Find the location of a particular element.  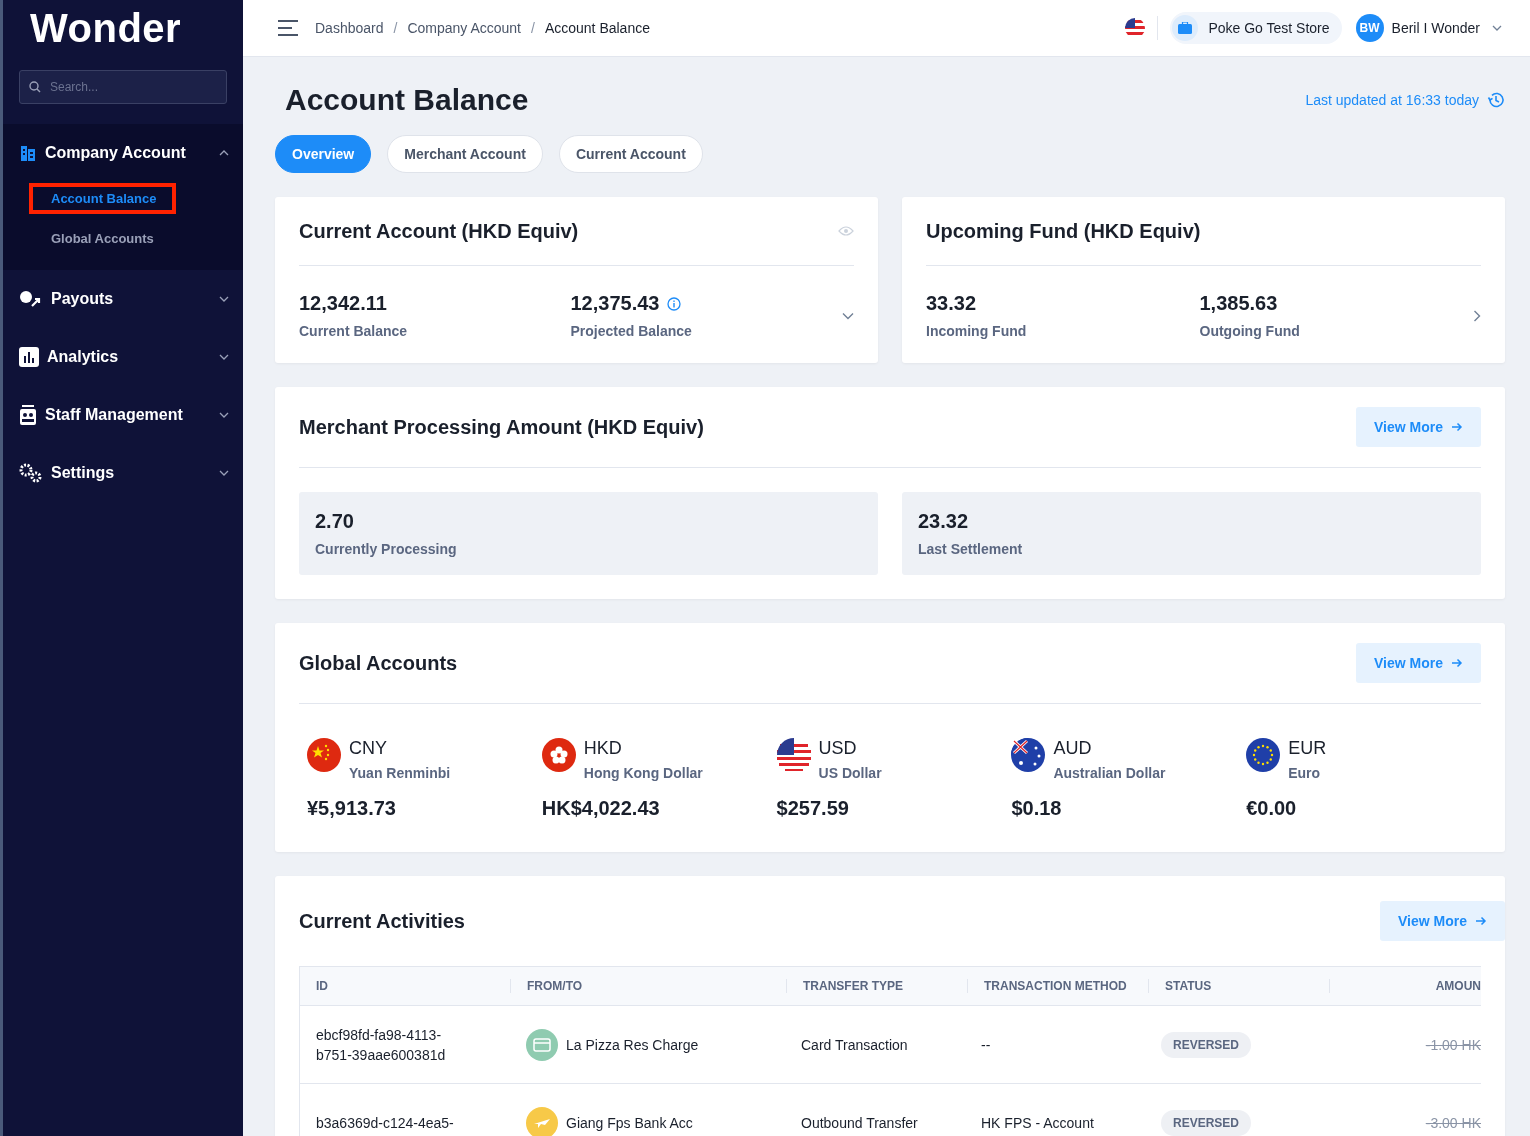

amount-value: 2.70 is located at coordinates (335, 521).